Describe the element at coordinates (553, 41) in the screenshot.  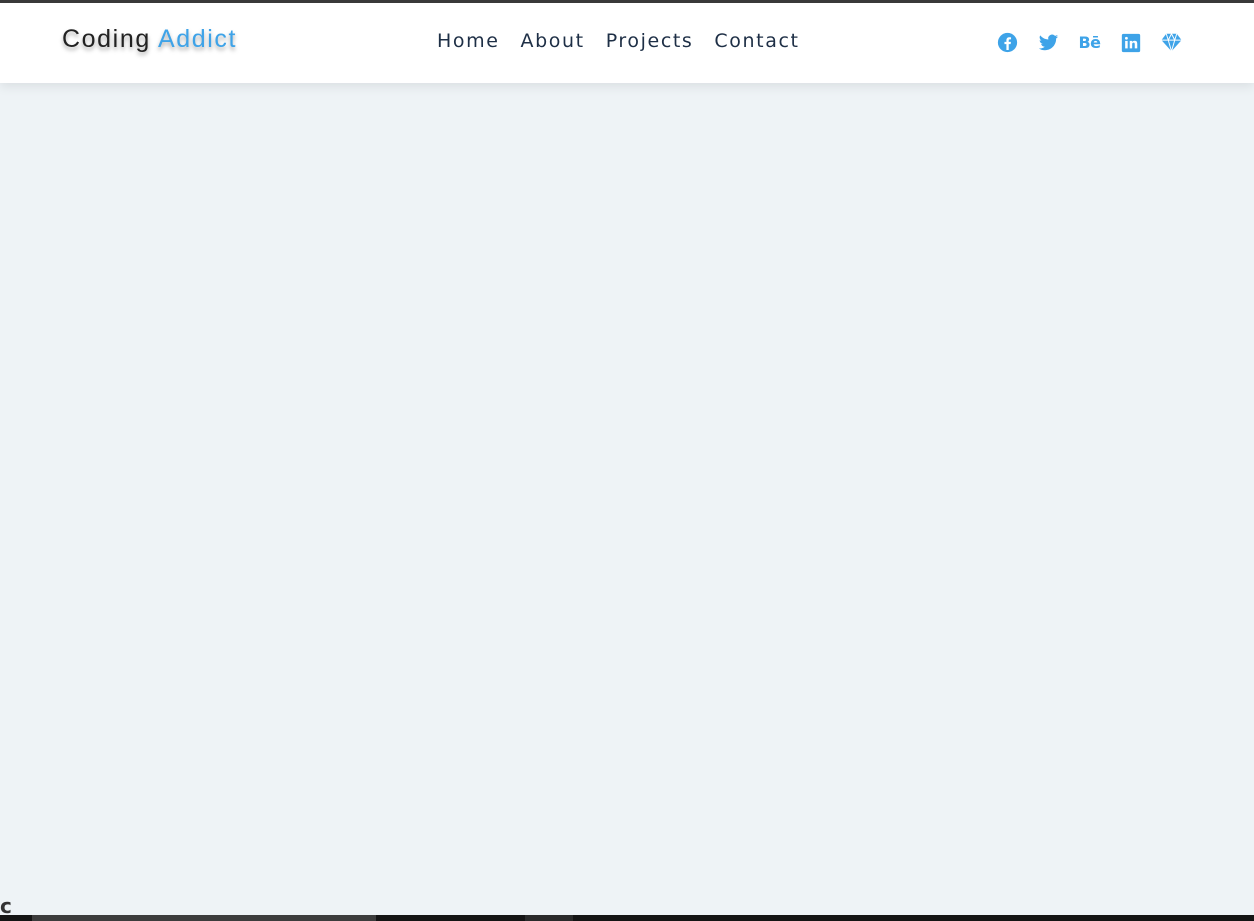
I see `nav-link-about: About` at that location.